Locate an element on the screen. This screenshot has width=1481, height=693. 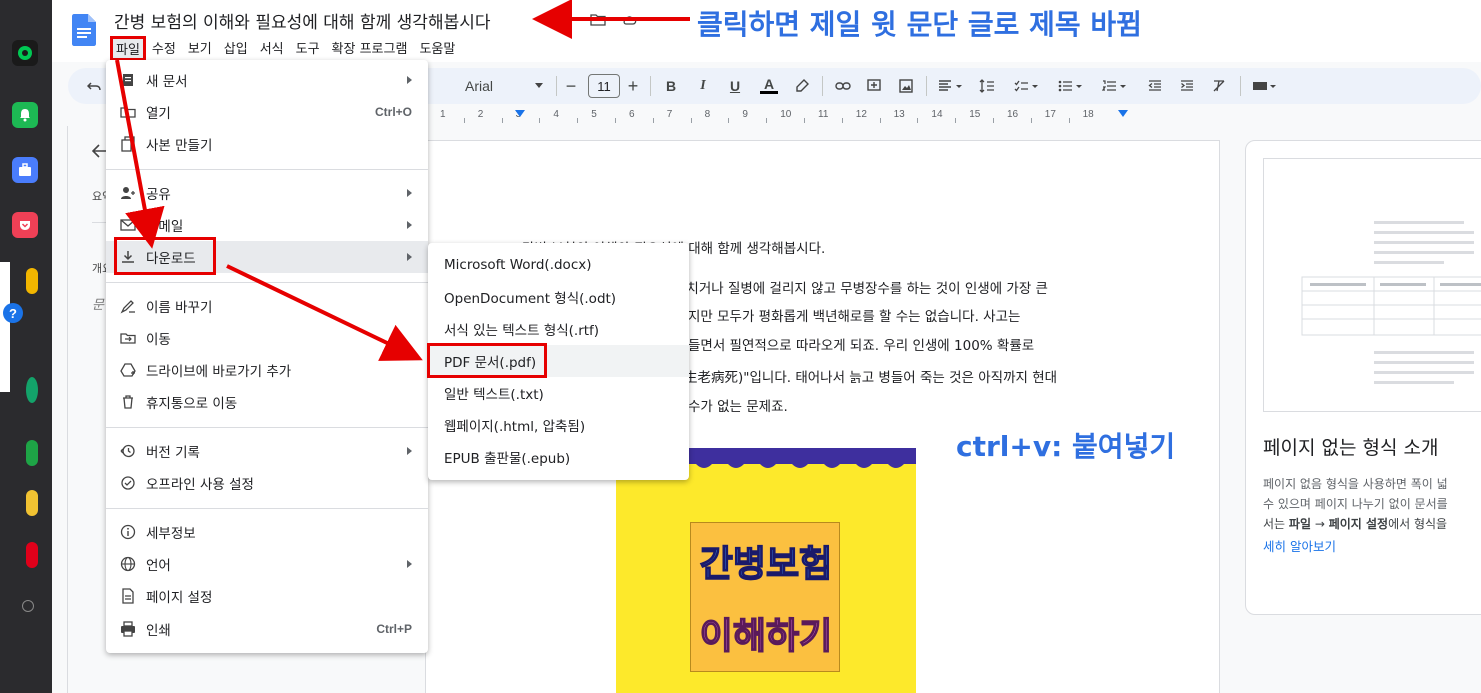
decrease-font-size-icon: − is located at coordinates (571, 86).